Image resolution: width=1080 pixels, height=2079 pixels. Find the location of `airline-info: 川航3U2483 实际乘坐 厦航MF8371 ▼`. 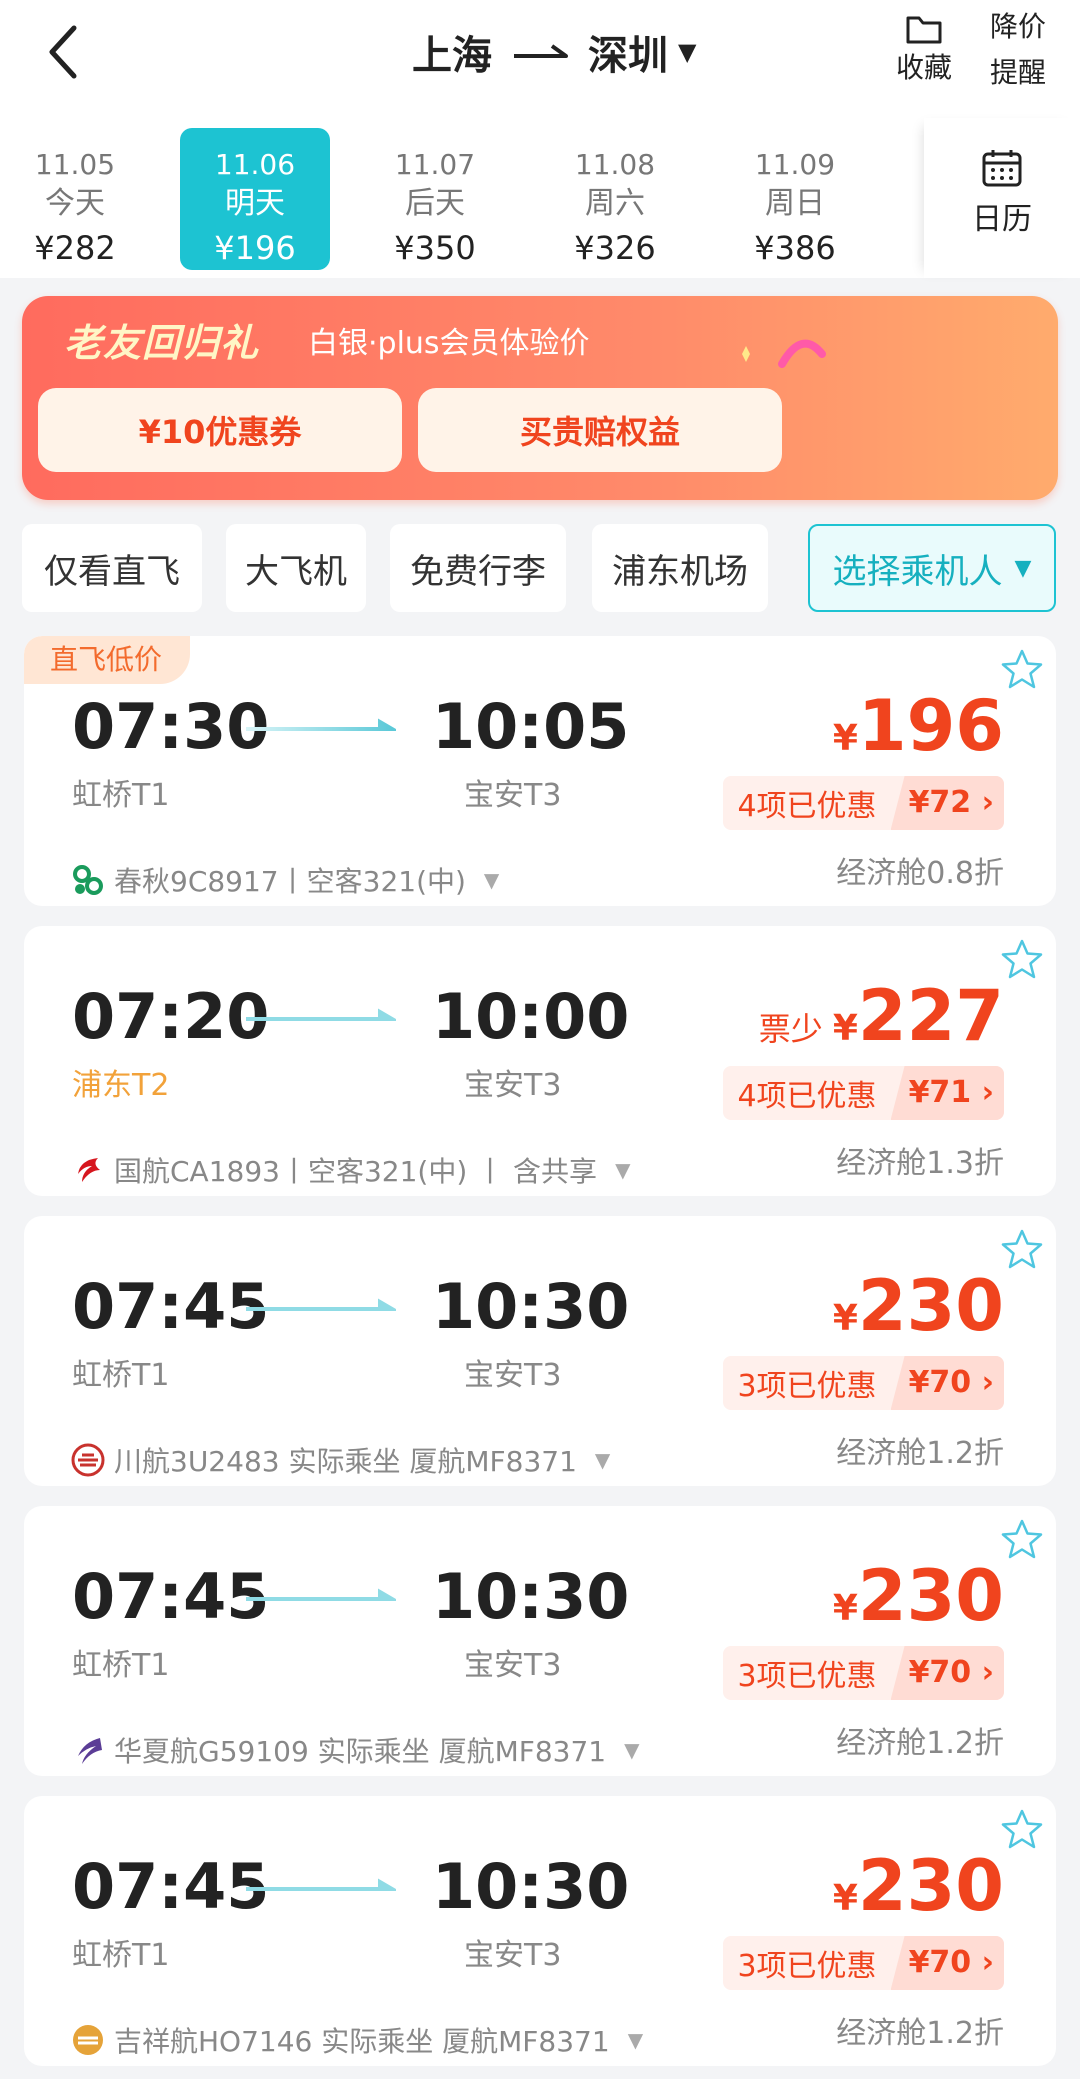

airline-info: 川航3U2483 实际乘坐 厦航MF8371 ▼ is located at coordinates (340, 1460).